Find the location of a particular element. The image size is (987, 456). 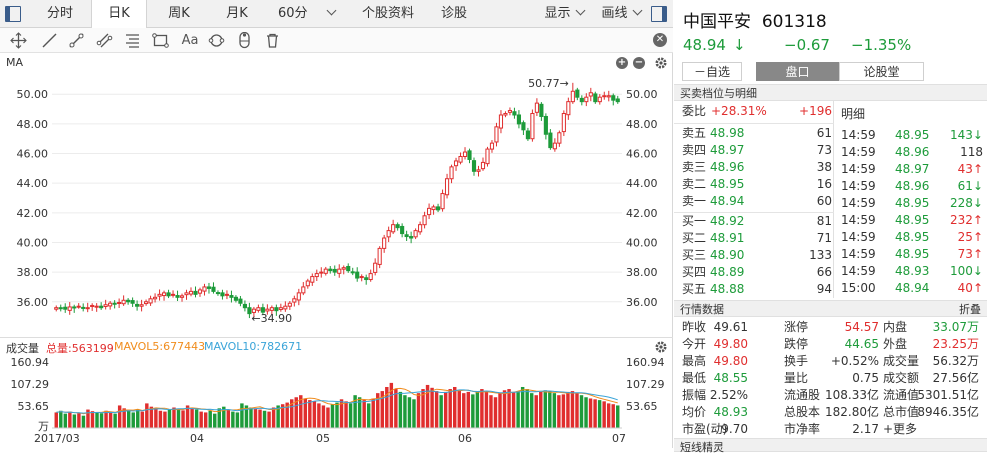

tab-daily-k: 日K is located at coordinates (119, 14).